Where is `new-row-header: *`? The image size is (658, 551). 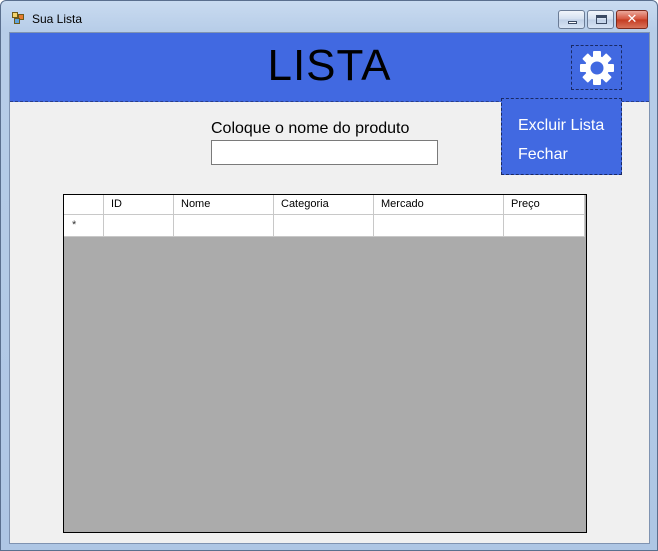 new-row-header: * is located at coordinates (84, 226).